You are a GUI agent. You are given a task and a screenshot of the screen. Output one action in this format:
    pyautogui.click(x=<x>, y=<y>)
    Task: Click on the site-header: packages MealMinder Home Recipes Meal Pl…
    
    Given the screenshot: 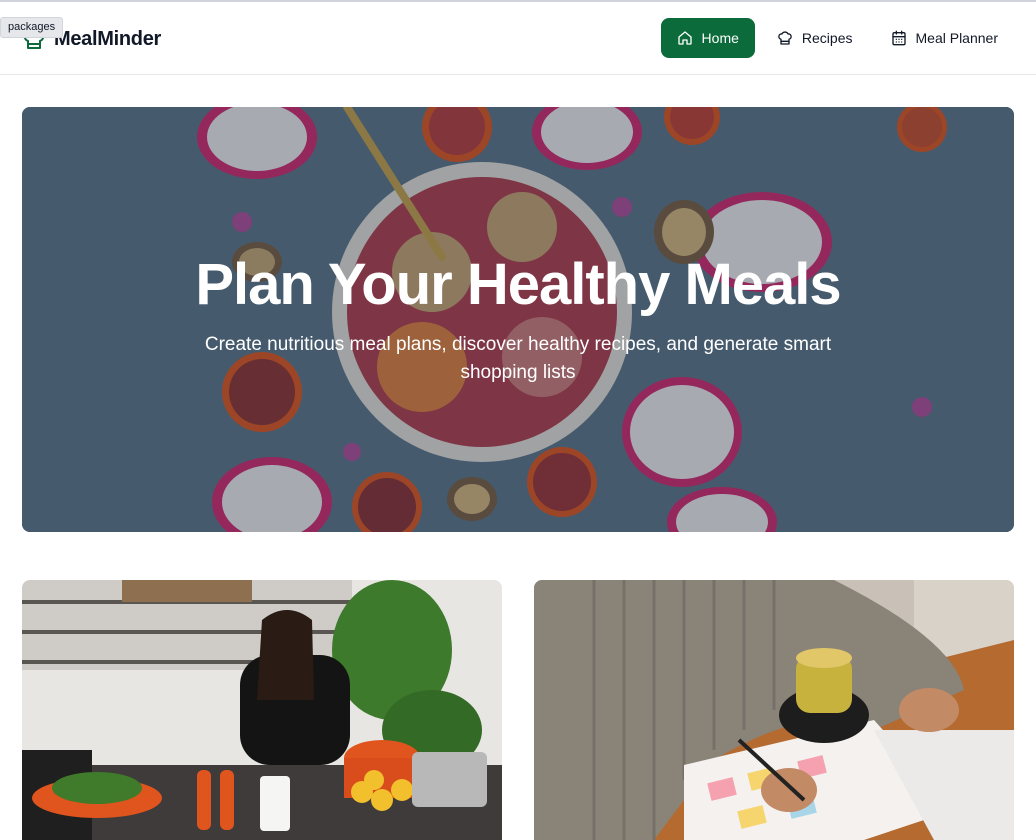 What is the action you would take?
    pyautogui.click(x=518, y=38)
    